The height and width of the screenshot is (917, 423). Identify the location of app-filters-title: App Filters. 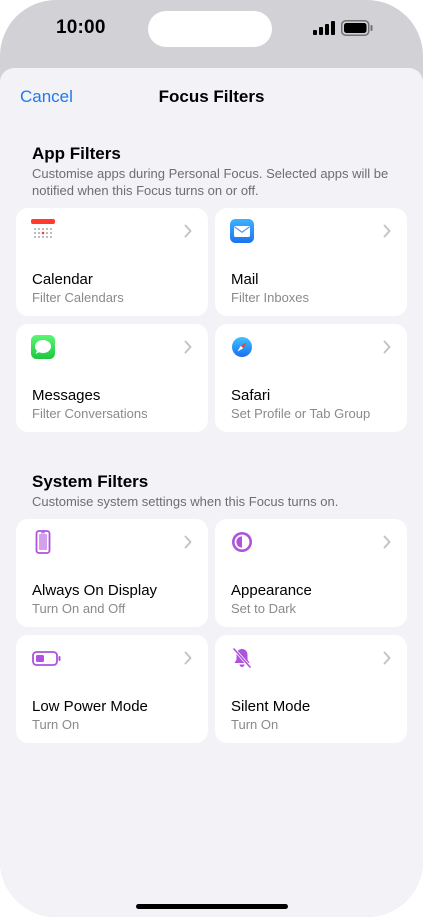
(76, 153).